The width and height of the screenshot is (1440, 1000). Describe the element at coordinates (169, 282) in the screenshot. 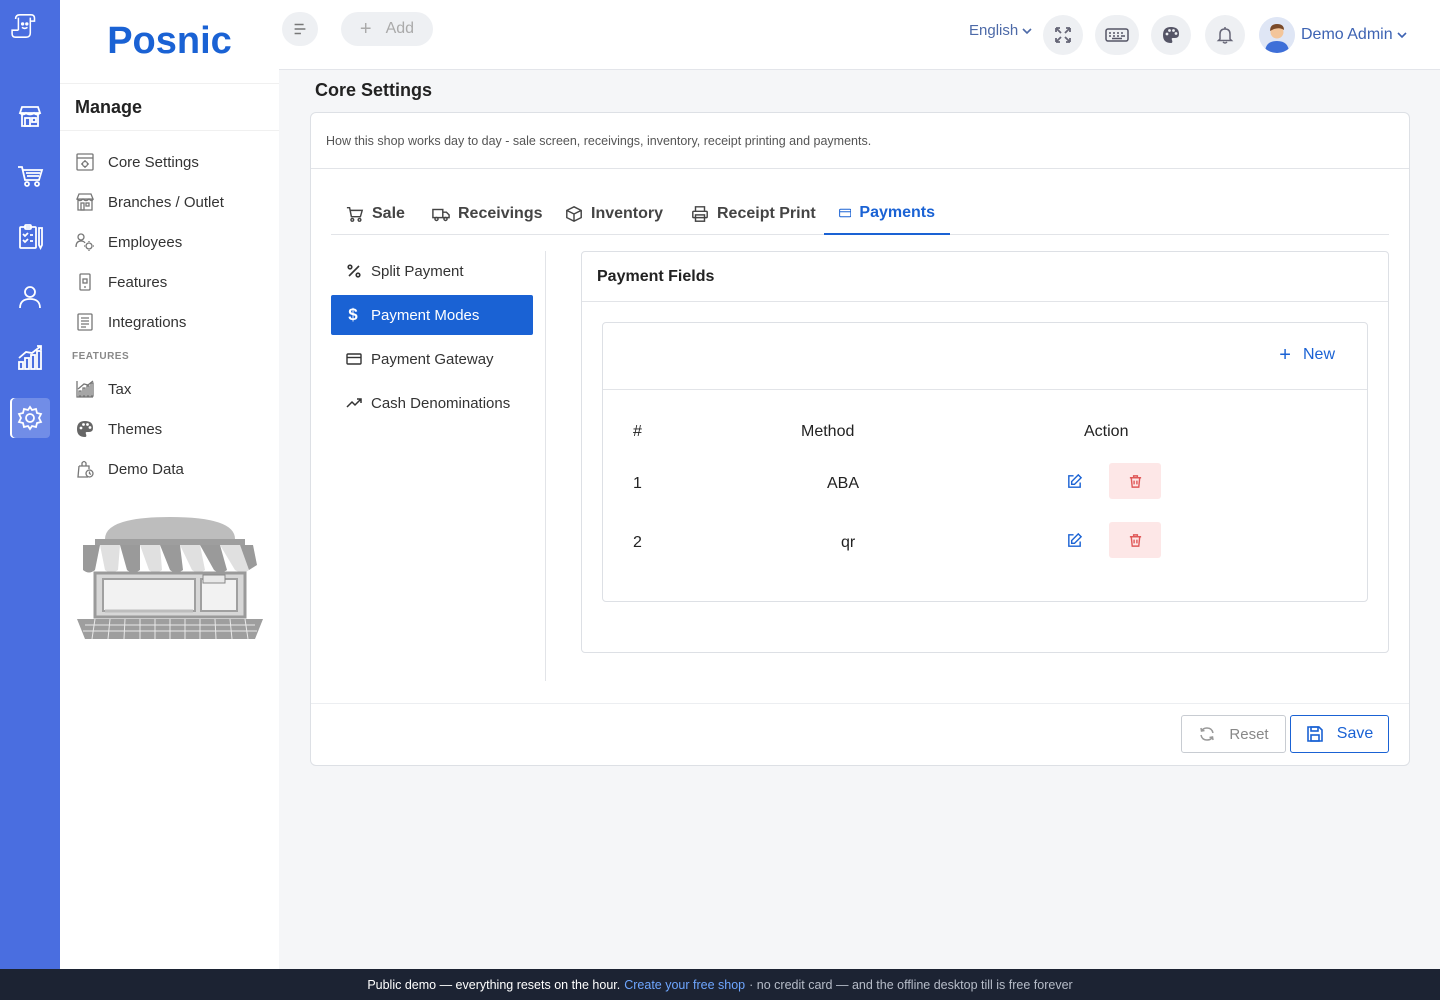

I see `sidebar-item-features: Features` at that location.